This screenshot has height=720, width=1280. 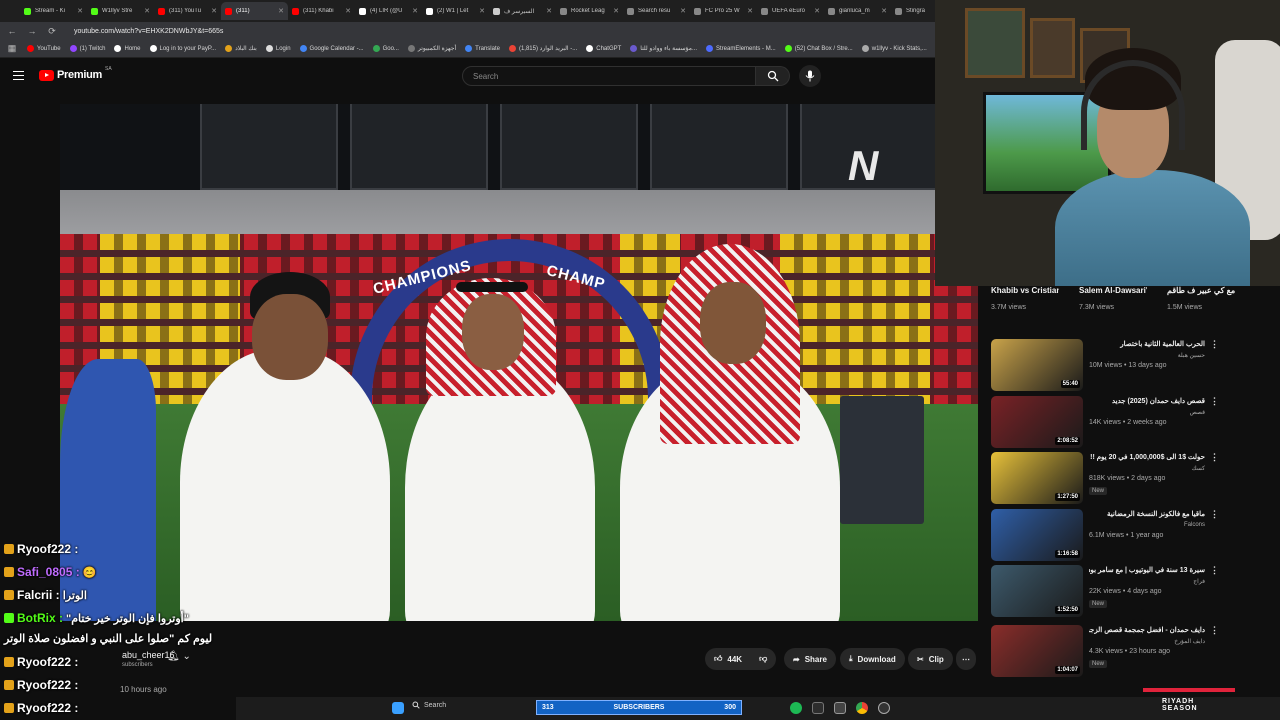 What do you see at coordinates (522, 11) in the screenshot?
I see `browser-tab: السيرسر ف ✕` at bounding box center [522, 11].